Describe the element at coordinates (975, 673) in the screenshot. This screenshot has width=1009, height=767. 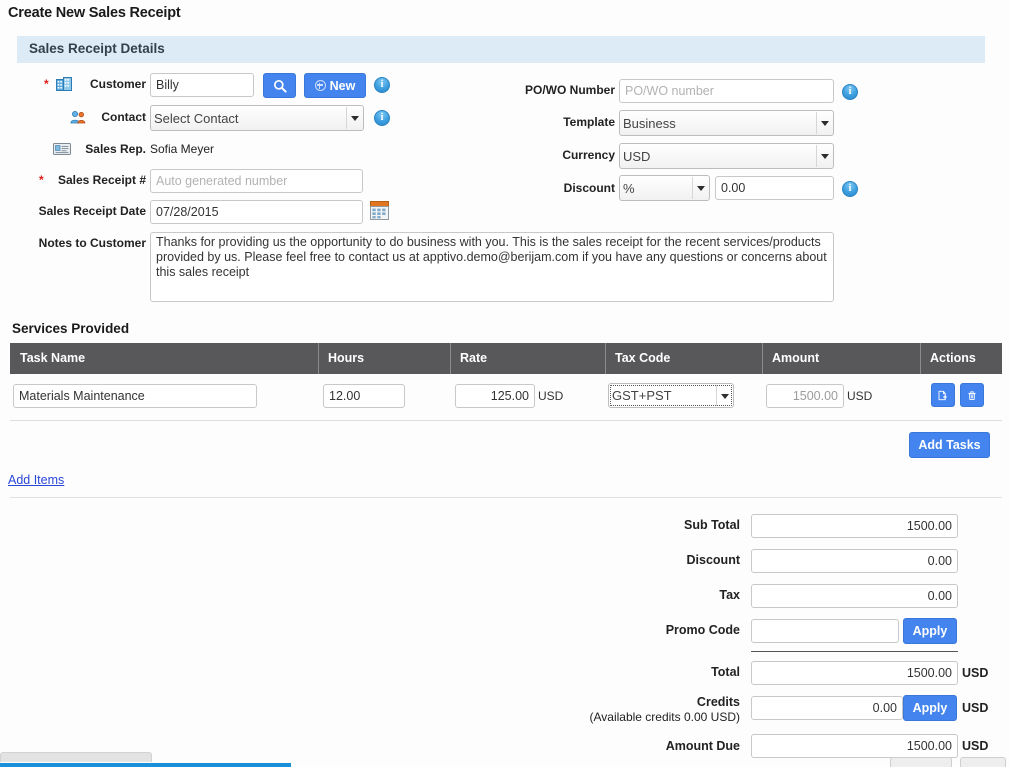
I see `total-currency-label: USD` at that location.